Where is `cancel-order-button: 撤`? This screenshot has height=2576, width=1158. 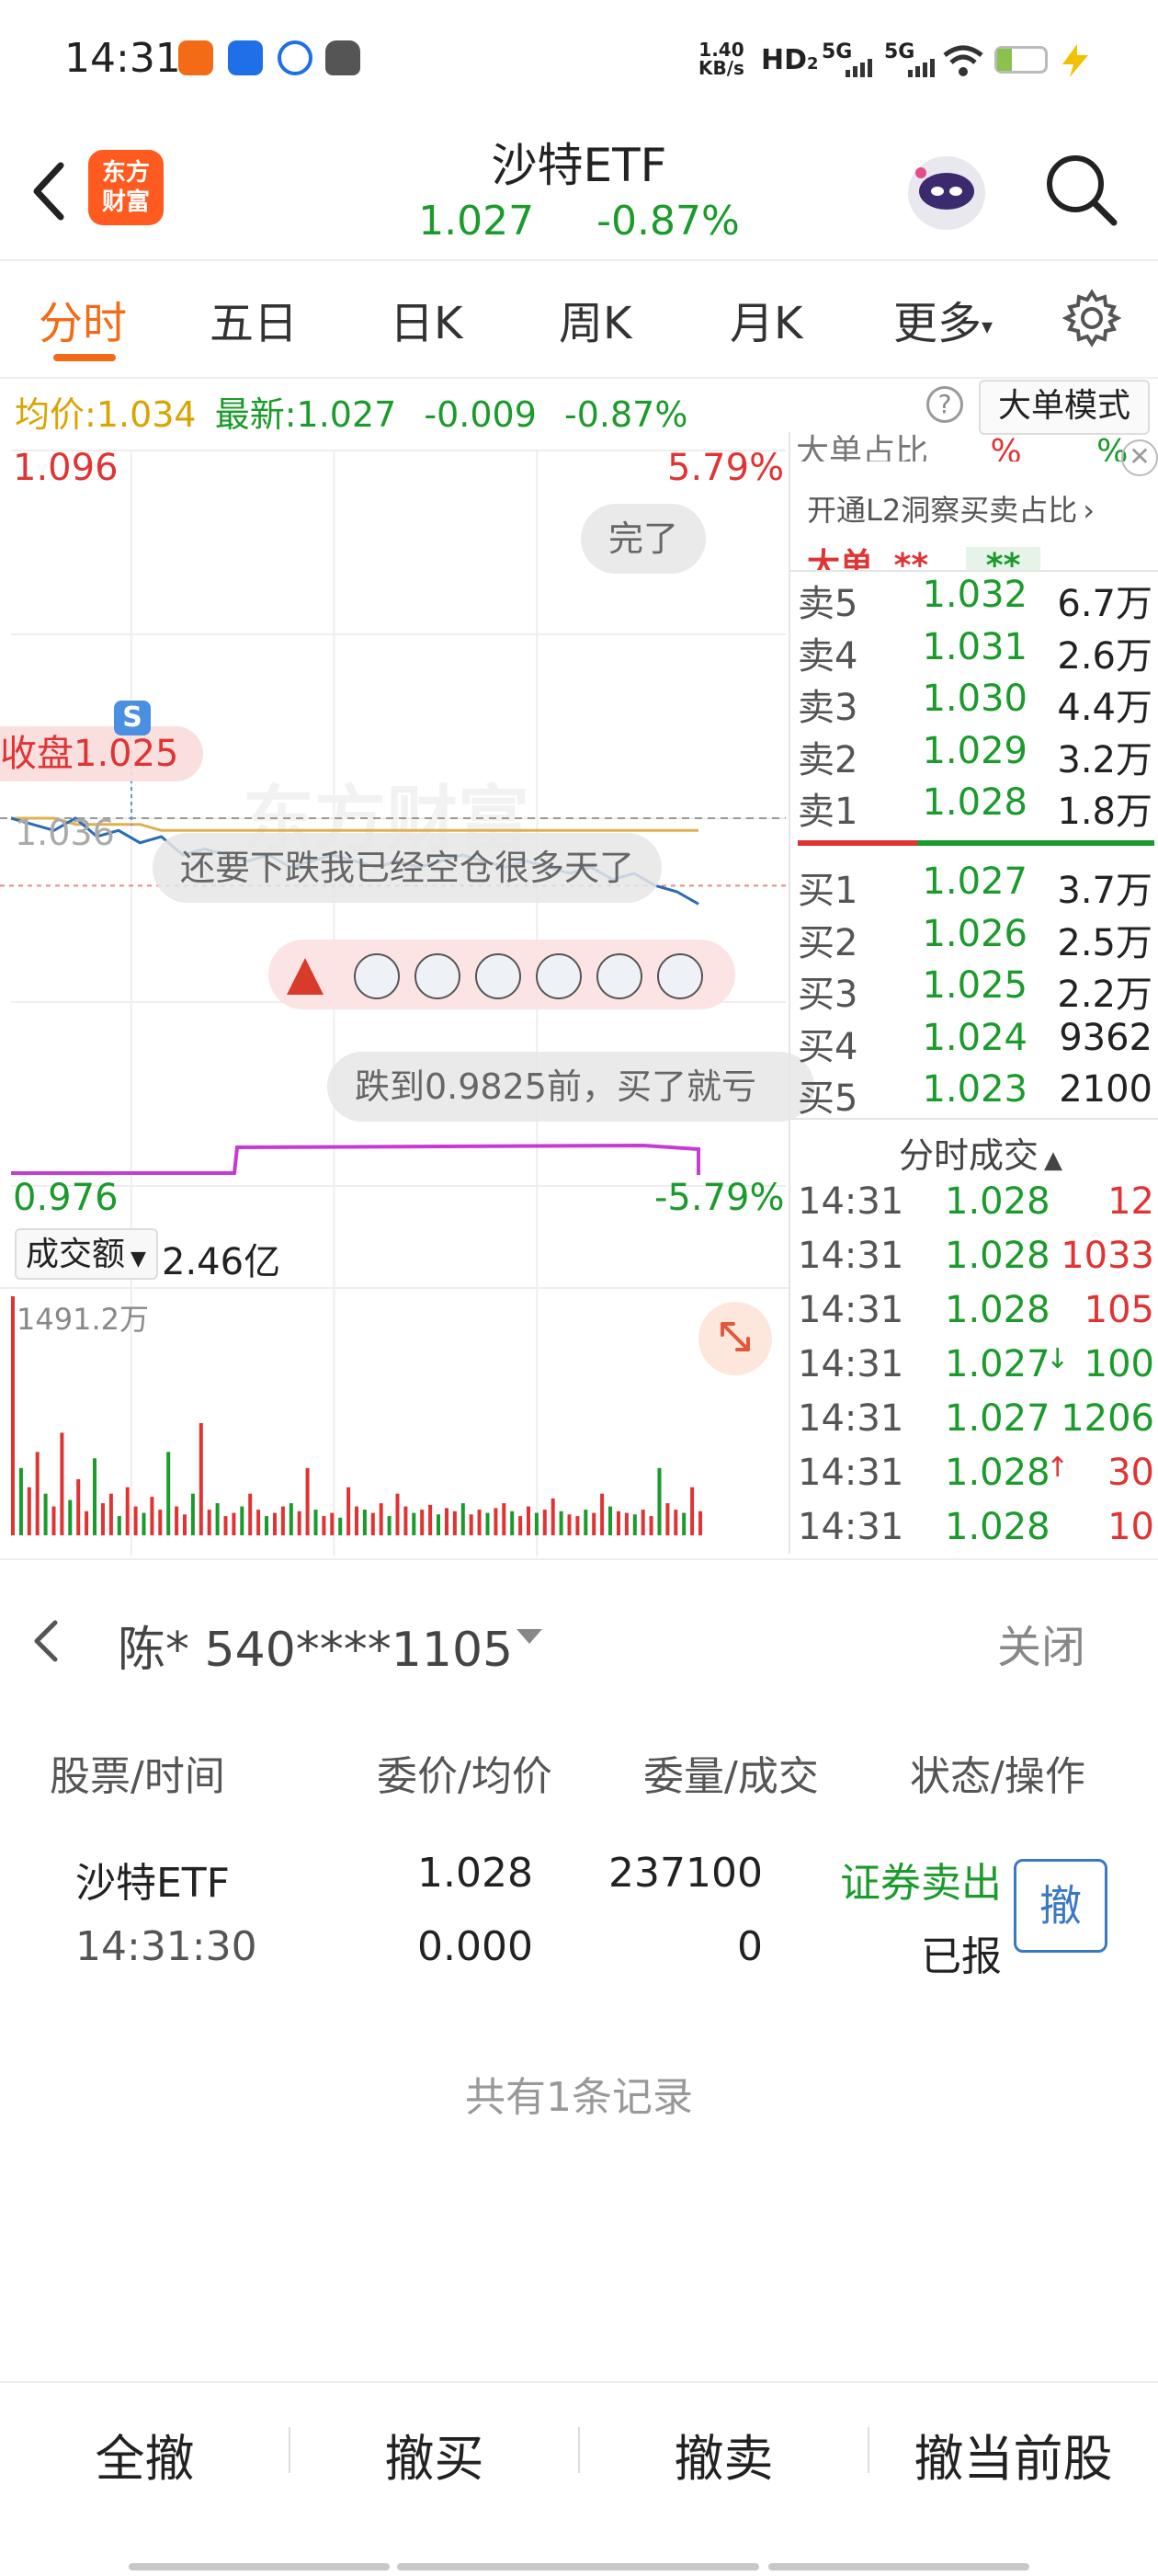 cancel-order-button: 撤 is located at coordinates (1060, 1906).